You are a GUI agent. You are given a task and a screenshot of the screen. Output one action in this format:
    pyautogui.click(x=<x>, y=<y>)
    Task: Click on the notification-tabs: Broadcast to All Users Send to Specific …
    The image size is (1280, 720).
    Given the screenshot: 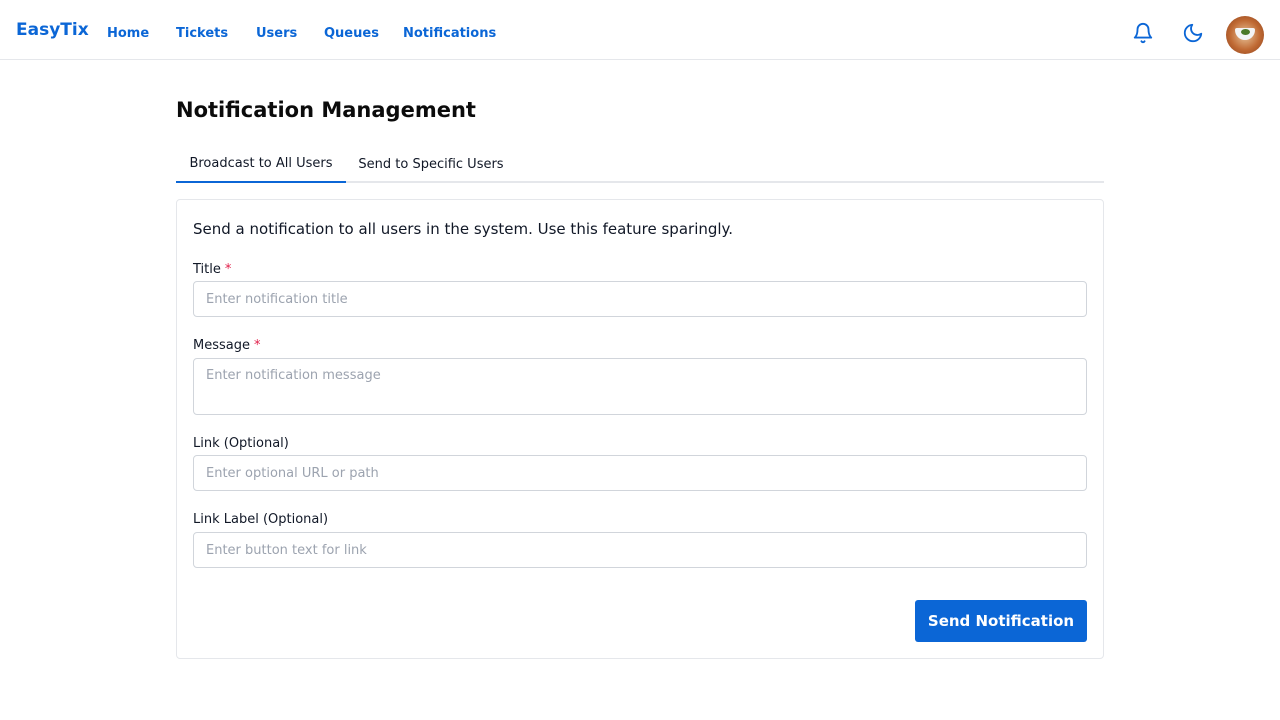 What is the action you would take?
    pyautogui.click(x=640, y=164)
    